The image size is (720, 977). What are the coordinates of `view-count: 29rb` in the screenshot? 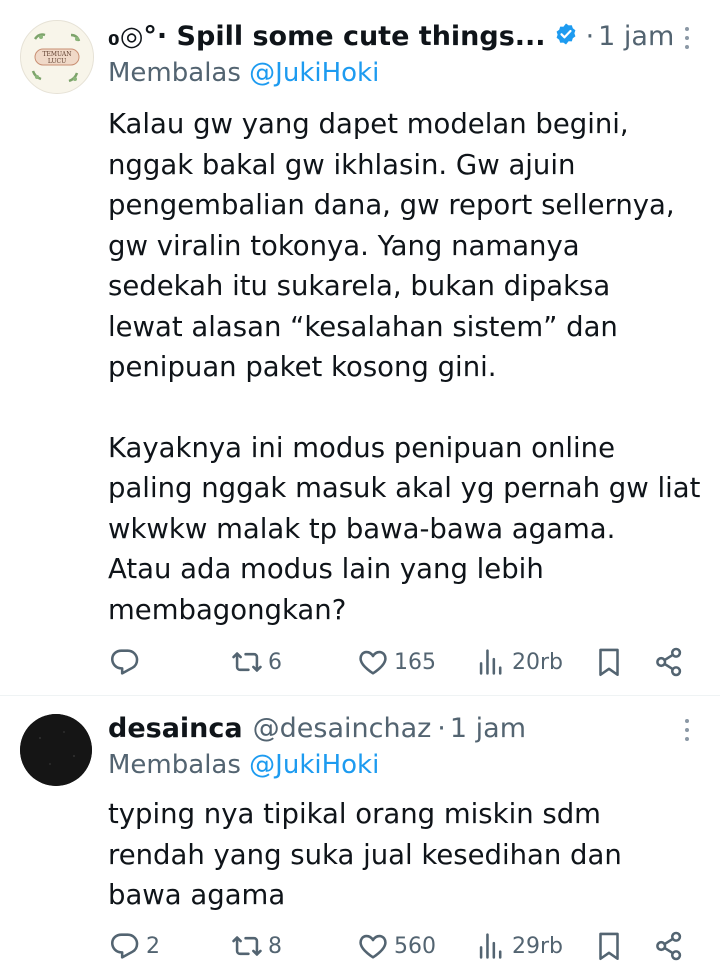 It's located at (538, 946).